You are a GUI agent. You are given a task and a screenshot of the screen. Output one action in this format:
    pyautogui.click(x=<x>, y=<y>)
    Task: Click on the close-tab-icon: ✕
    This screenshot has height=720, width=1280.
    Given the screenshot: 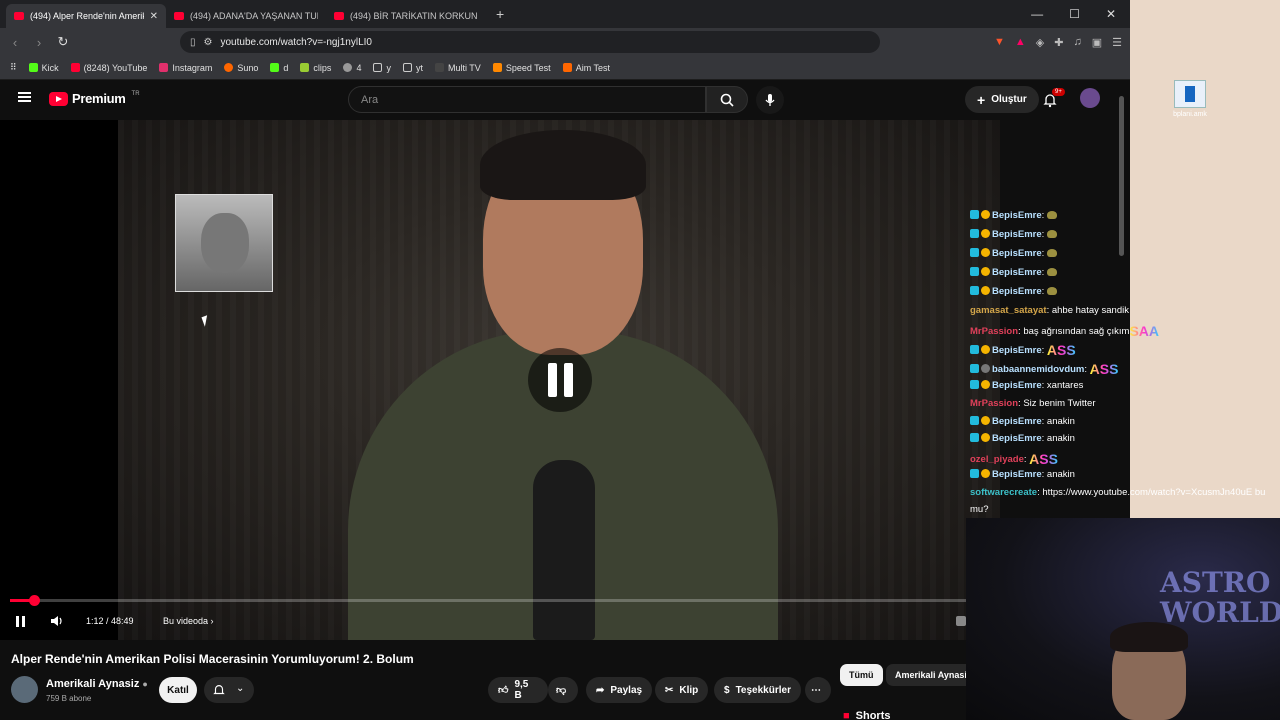 What is the action you would take?
    pyautogui.click(x=154, y=16)
    